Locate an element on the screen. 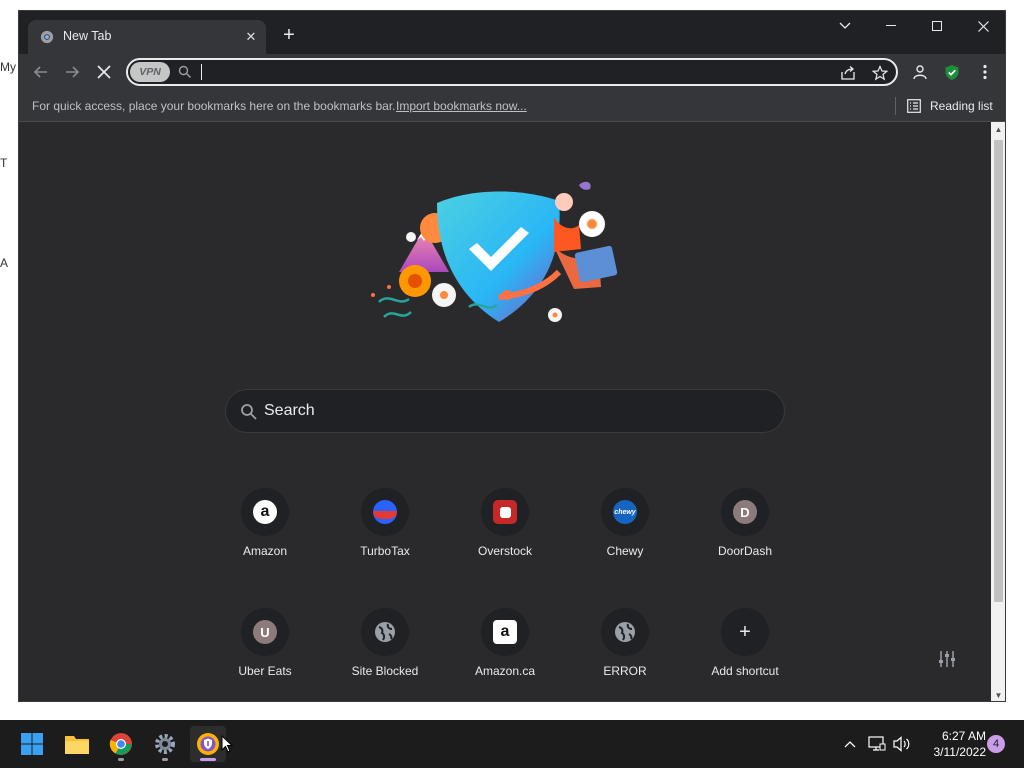 The height and width of the screenshot is (768, 1024). shortcut-site-blocked: Site Blocked is located at coordinates (385, 654).